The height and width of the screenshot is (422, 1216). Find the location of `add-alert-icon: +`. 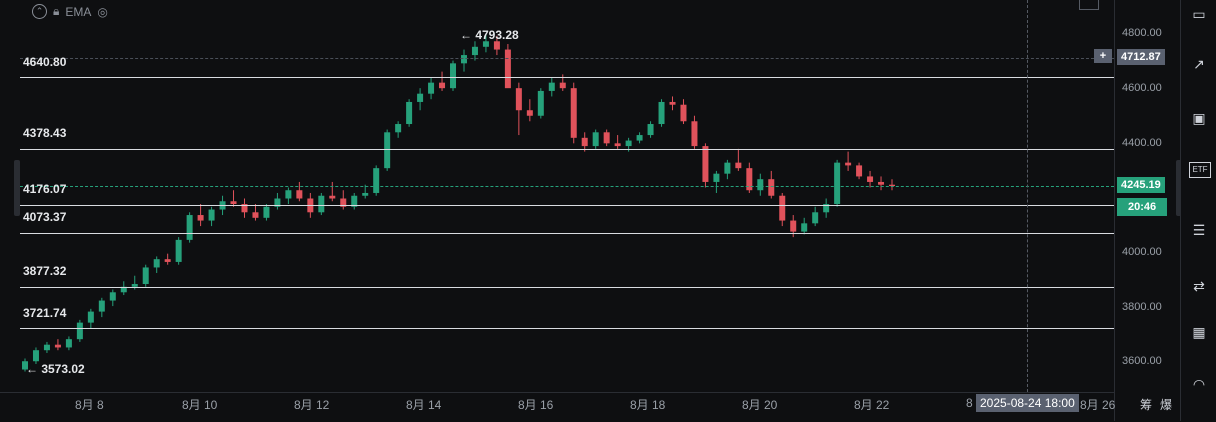

add-alert-icon: + is located at coordinates (1103, 56).